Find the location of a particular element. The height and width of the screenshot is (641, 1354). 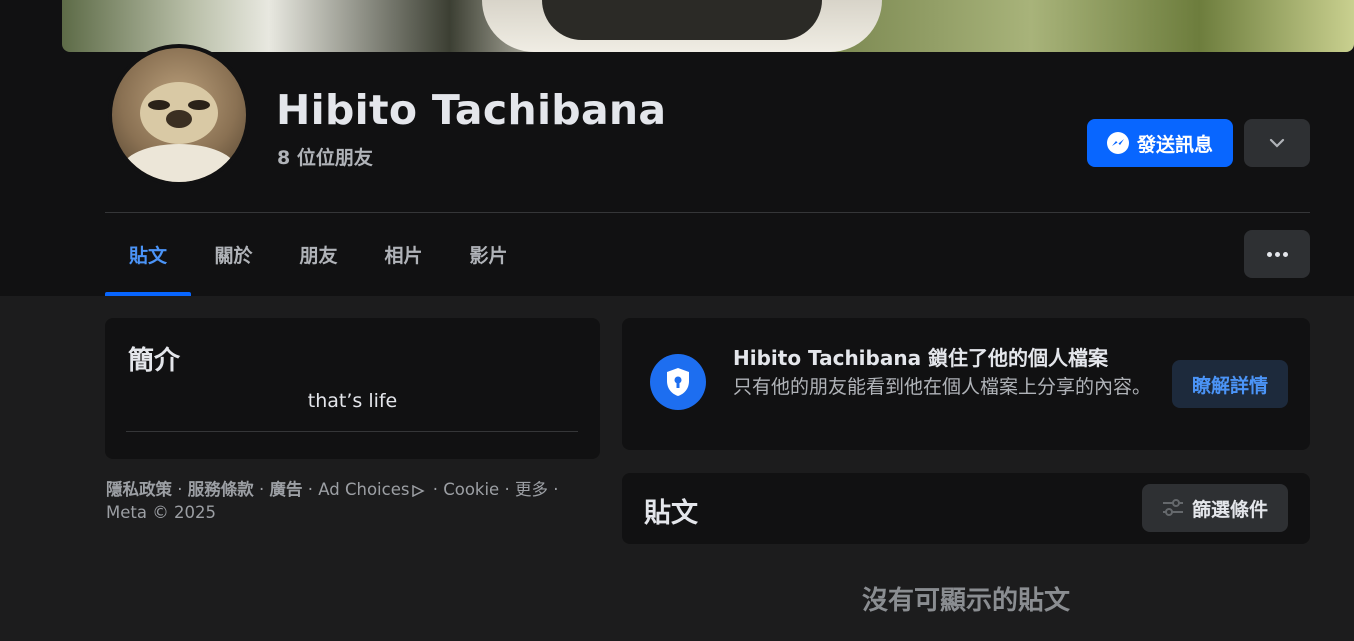

filter-label: 篩選條件 is located at coordinates (1229, 509).